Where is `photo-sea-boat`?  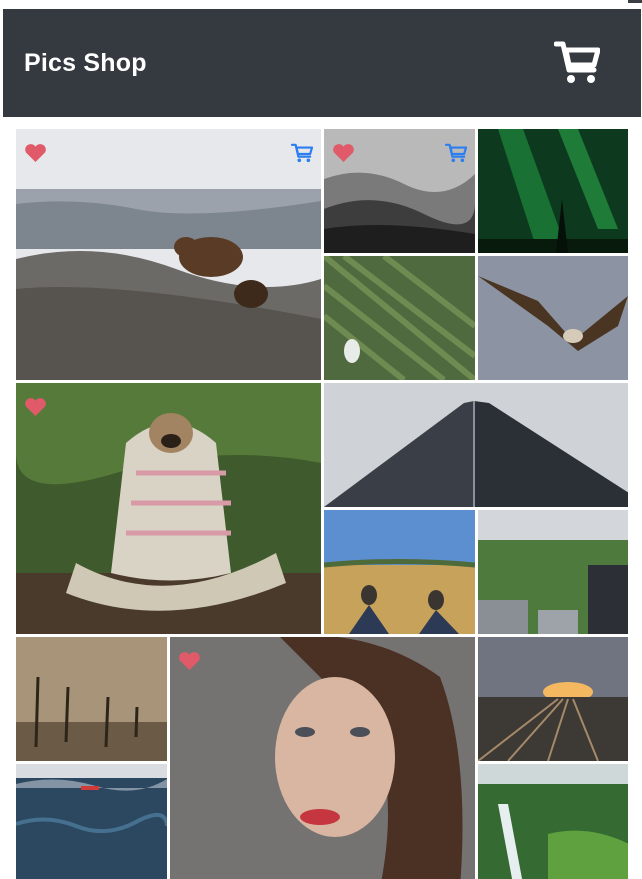 photo-sea-boat is located at coordinates (91, 821).